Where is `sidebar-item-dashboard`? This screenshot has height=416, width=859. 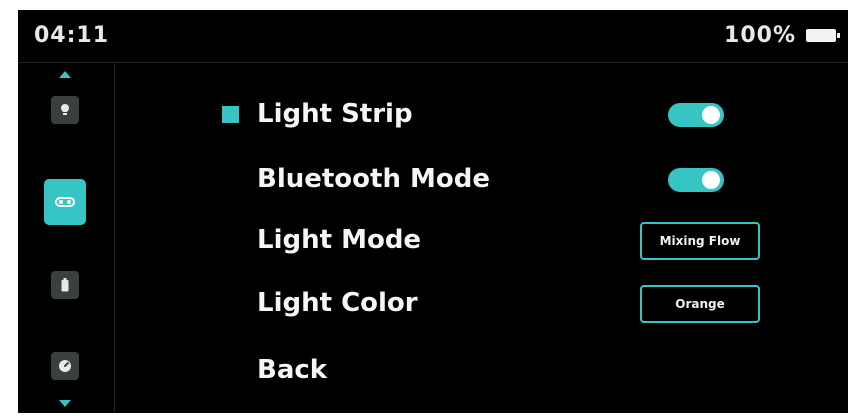 sidebar-item-dashboard is located at coordinates (65, 366).